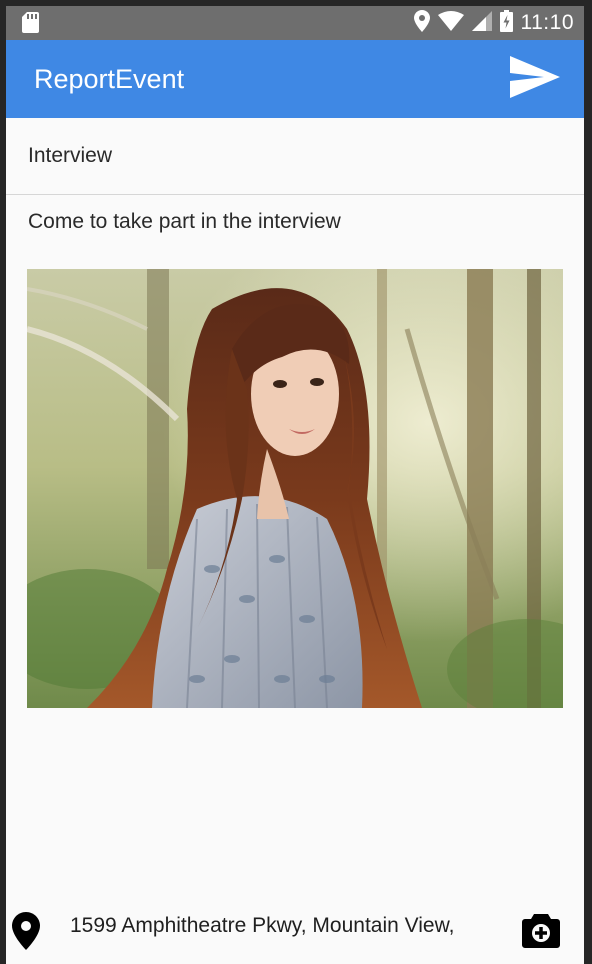 This screenshot has height=964, width=592. I want to click on send-button, so click(535, 79).